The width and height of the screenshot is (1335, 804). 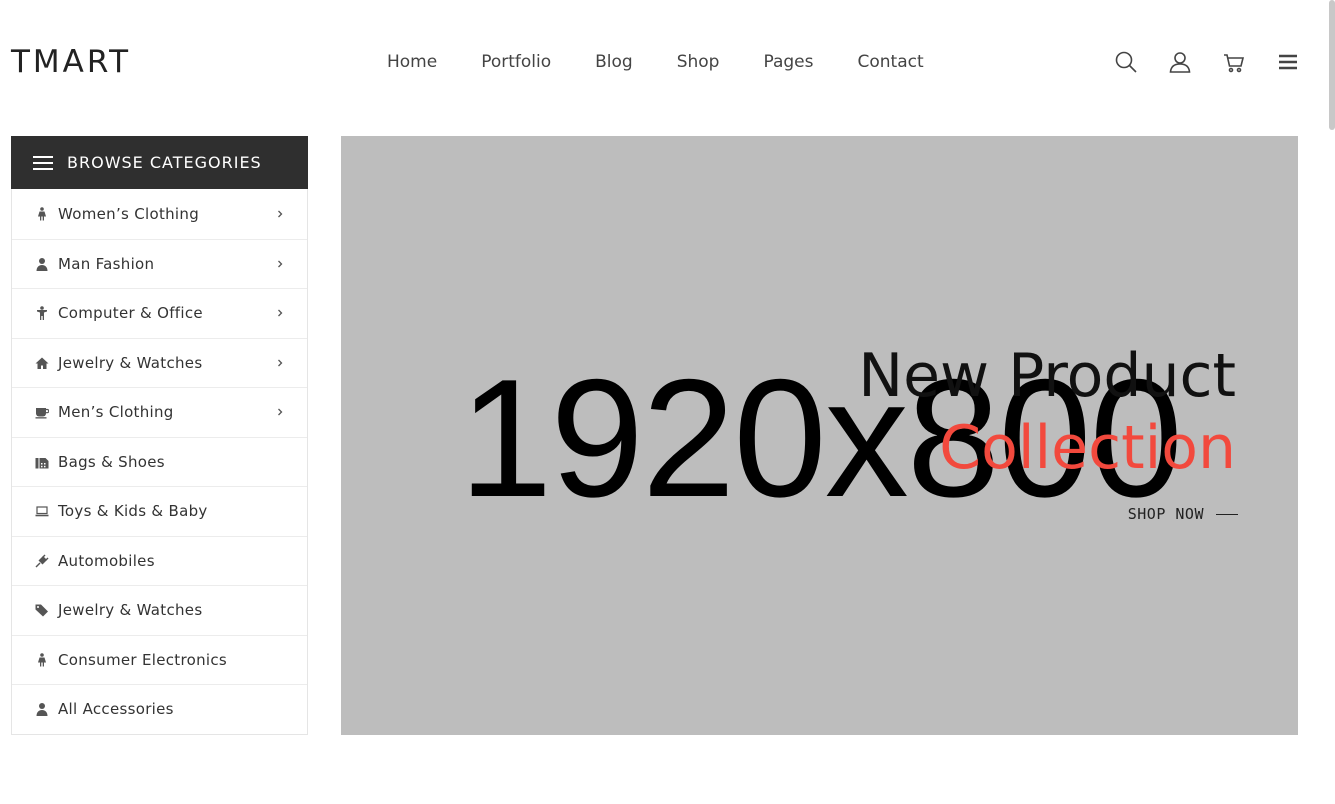 I want to click on category-label: Men’s Clothing, so click(x=116, y=412).